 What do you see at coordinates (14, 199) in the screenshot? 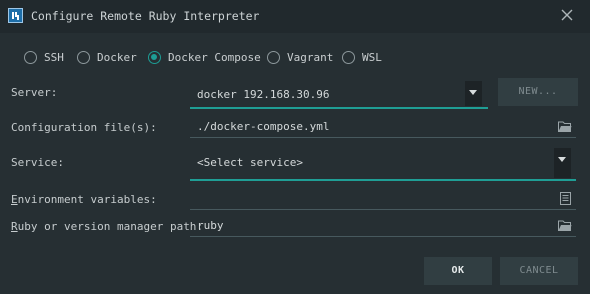
I see `env-label-mnemonic: E` at bounding box center [14, 199].